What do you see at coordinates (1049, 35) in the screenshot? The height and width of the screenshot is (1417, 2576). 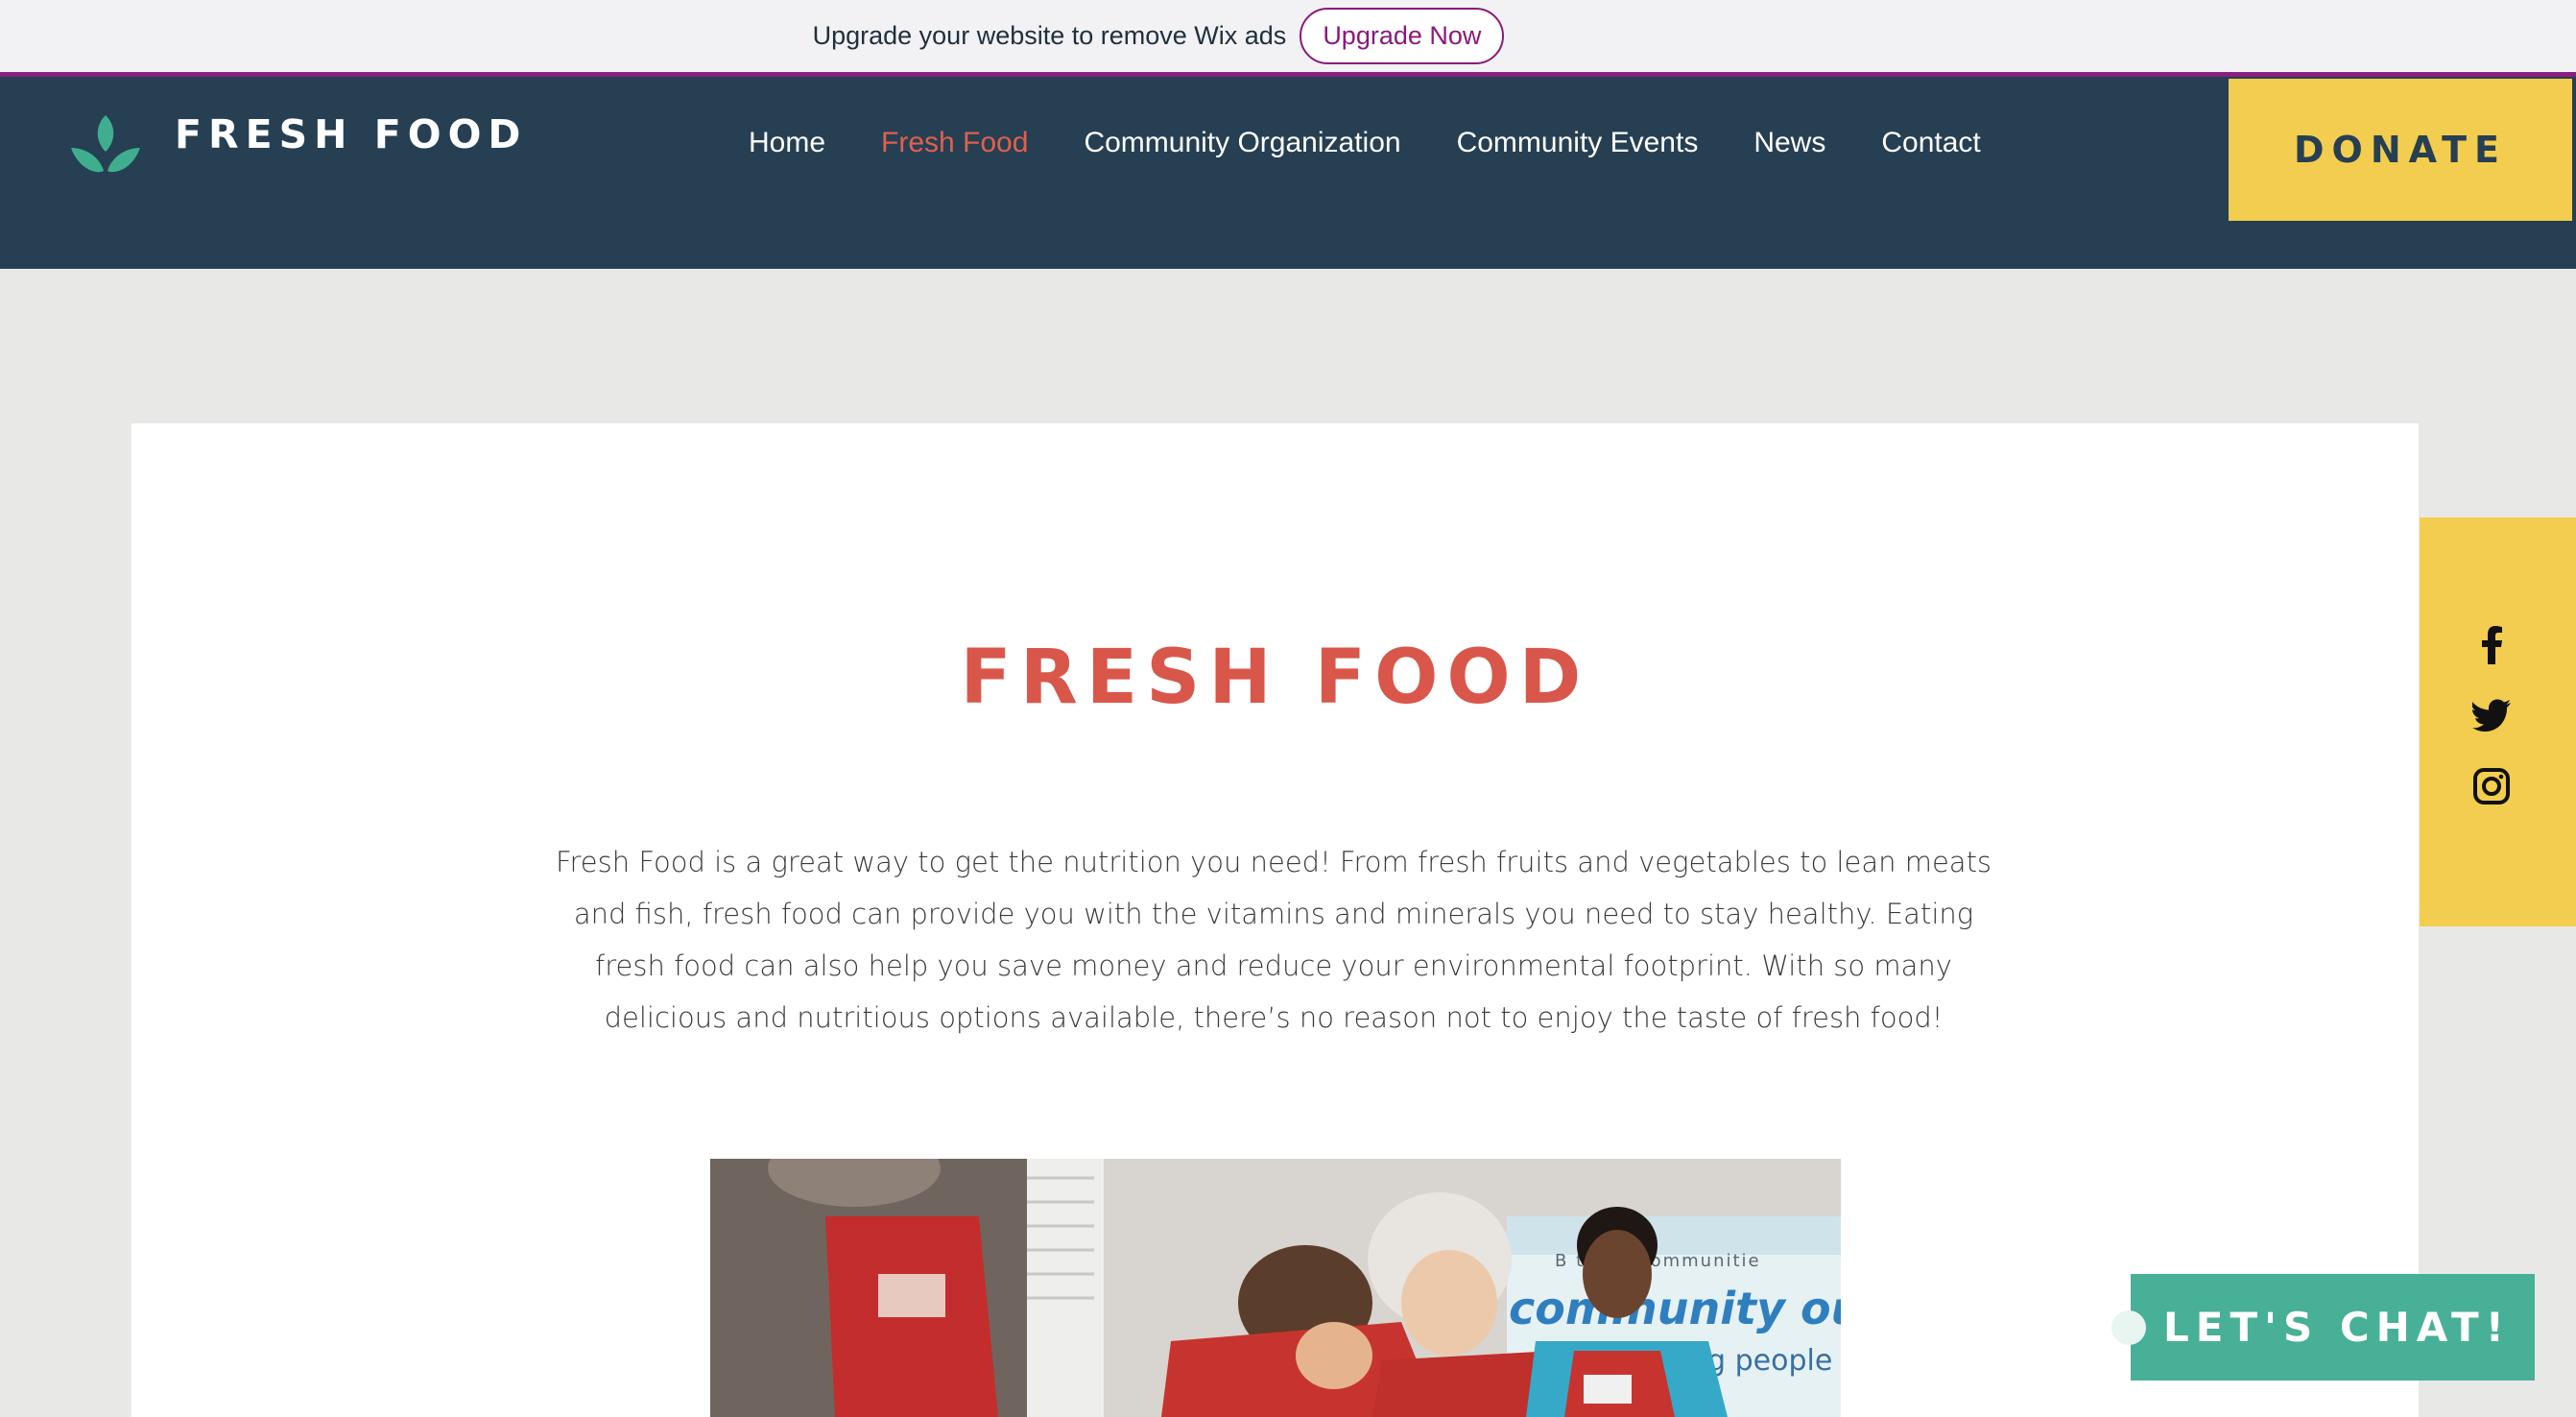 I see `wix-ad-message: Upgrade your website to remove Wix ads` at bounding box center [1049, 35].